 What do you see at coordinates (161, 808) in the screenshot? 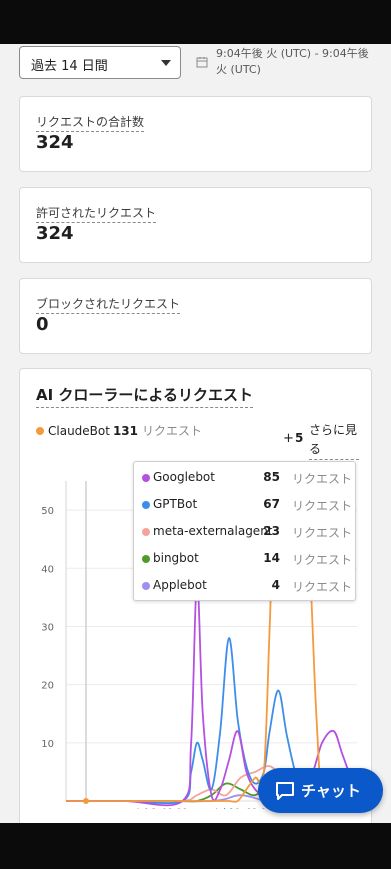
I see `x-tick-label: Jul 6, 09:00` at bounding box center [161, 808].